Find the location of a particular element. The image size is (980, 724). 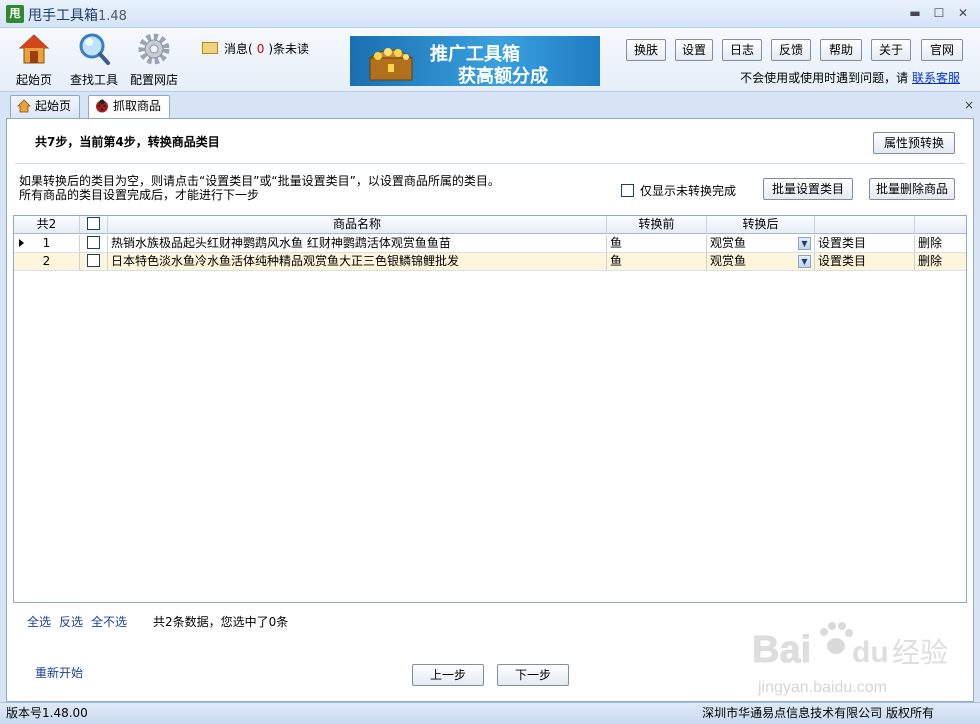

unread-count: 0 is located at coordinates (260, 49).